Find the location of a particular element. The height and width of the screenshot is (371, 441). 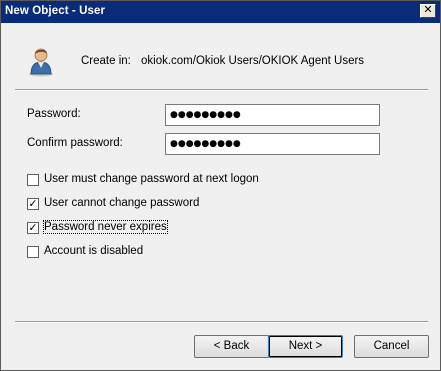

checkbox-cannot-change-password: ✓ is located at coordinates (33, 204).